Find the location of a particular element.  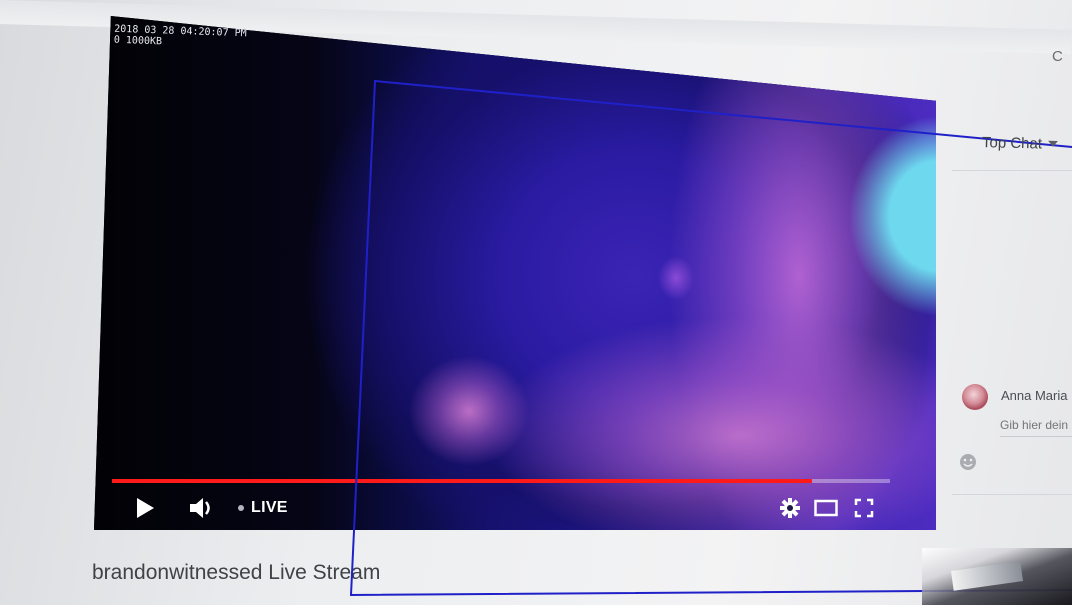

volume-button is located at coordinates (203, 508).